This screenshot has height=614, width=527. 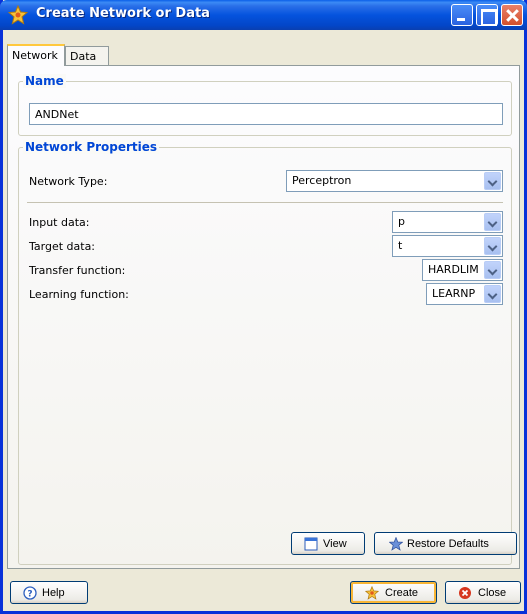 What do you see at coordinates (512, 15) in the screenshot?
I see `close-window-button` at bounding box center [512, 15].